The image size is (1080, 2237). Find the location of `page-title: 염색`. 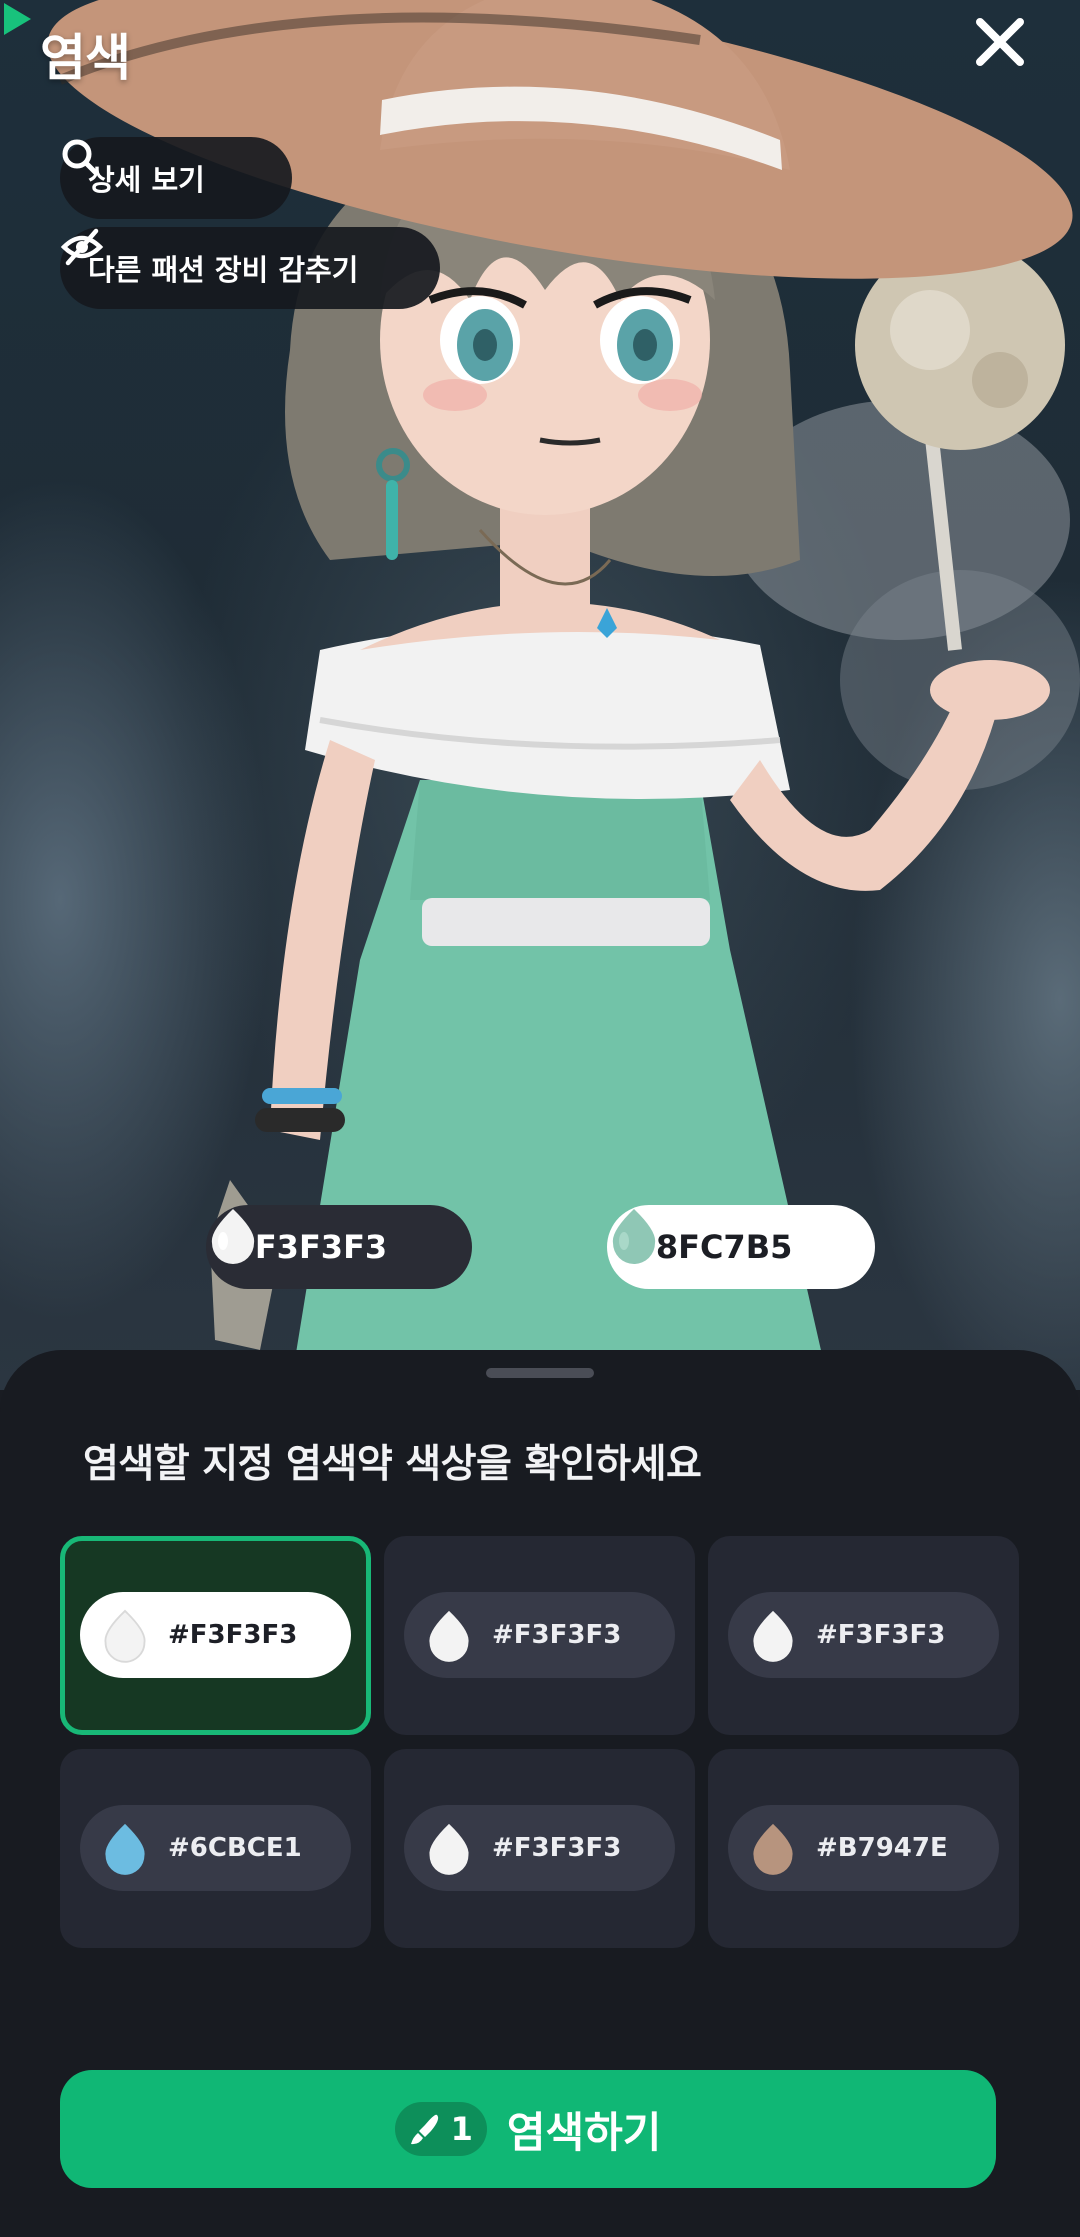

page-title: 염색 is located at coordinates (85, 58).